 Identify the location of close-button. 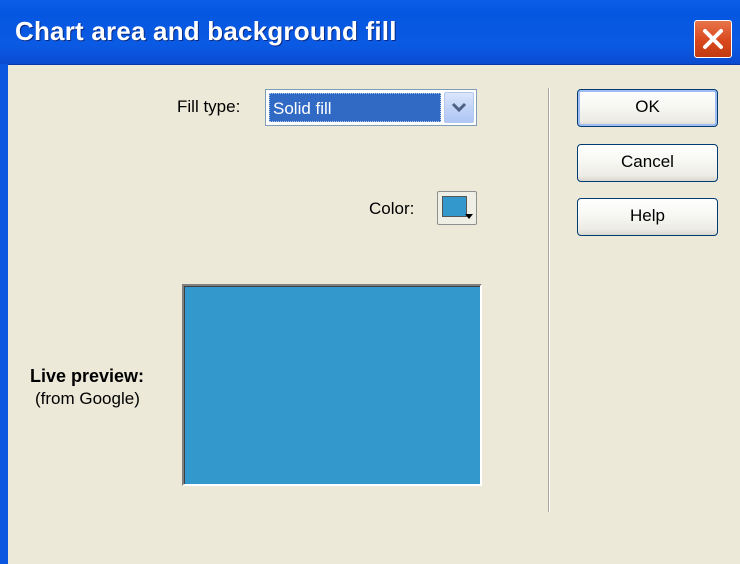
(713, 39).